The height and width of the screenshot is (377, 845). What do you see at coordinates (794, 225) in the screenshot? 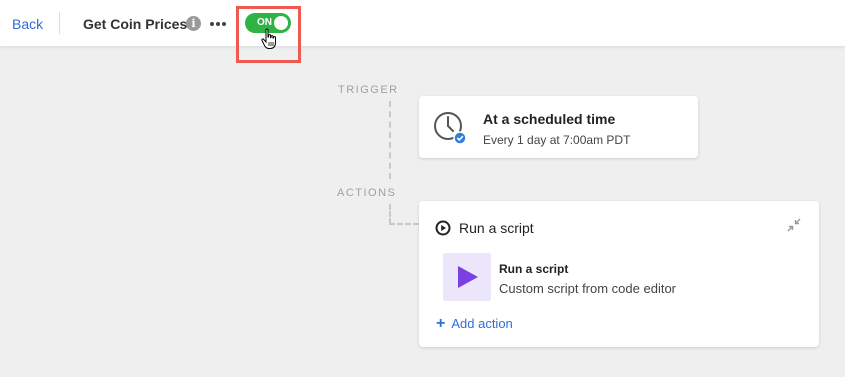
I see `collapse-icon` at bounding box center [794, 225].